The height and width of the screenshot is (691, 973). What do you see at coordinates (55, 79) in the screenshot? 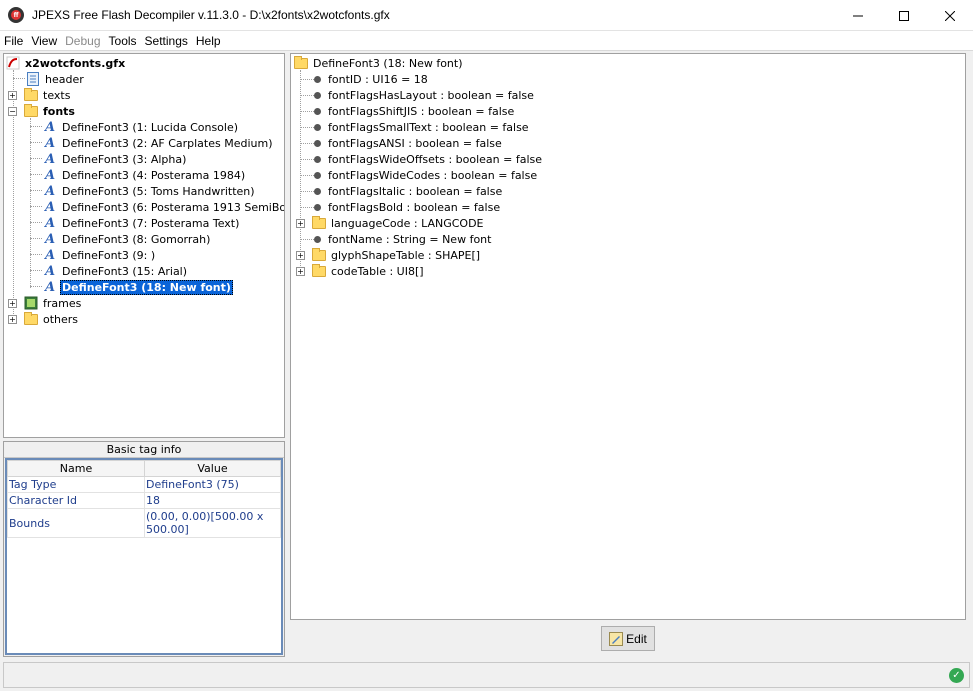
I see `tree-item-header: header` at bounding box center [55, 79].